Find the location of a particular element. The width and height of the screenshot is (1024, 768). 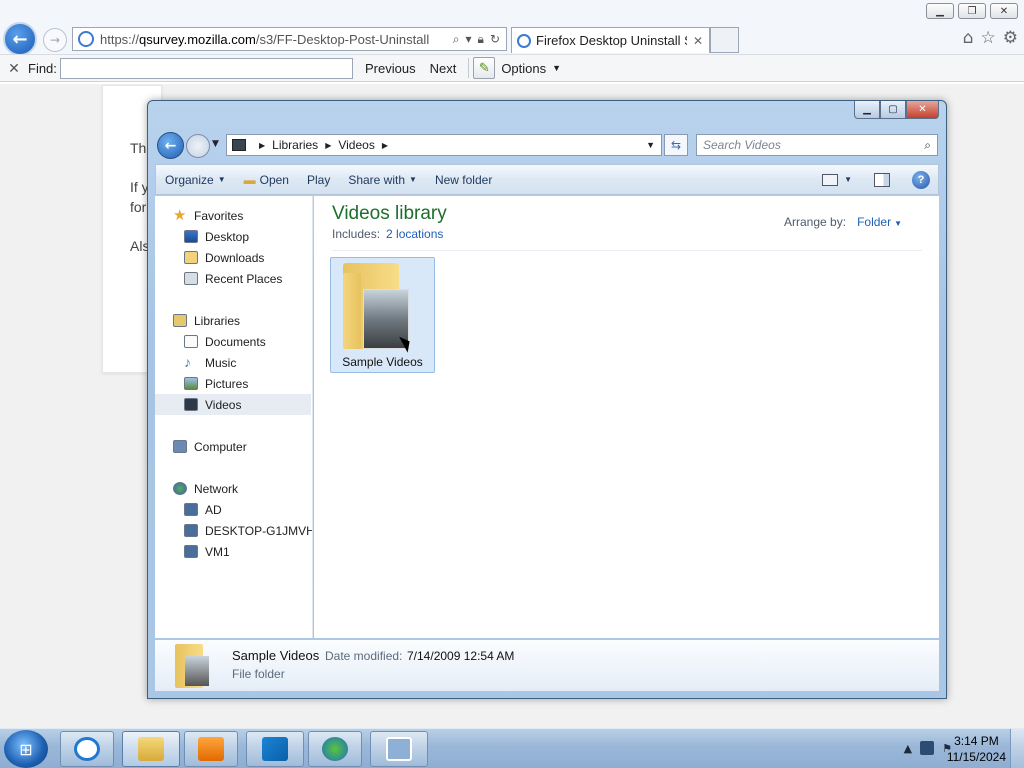

dropdown-icon: ▾ is located at coordinates (469, 39).